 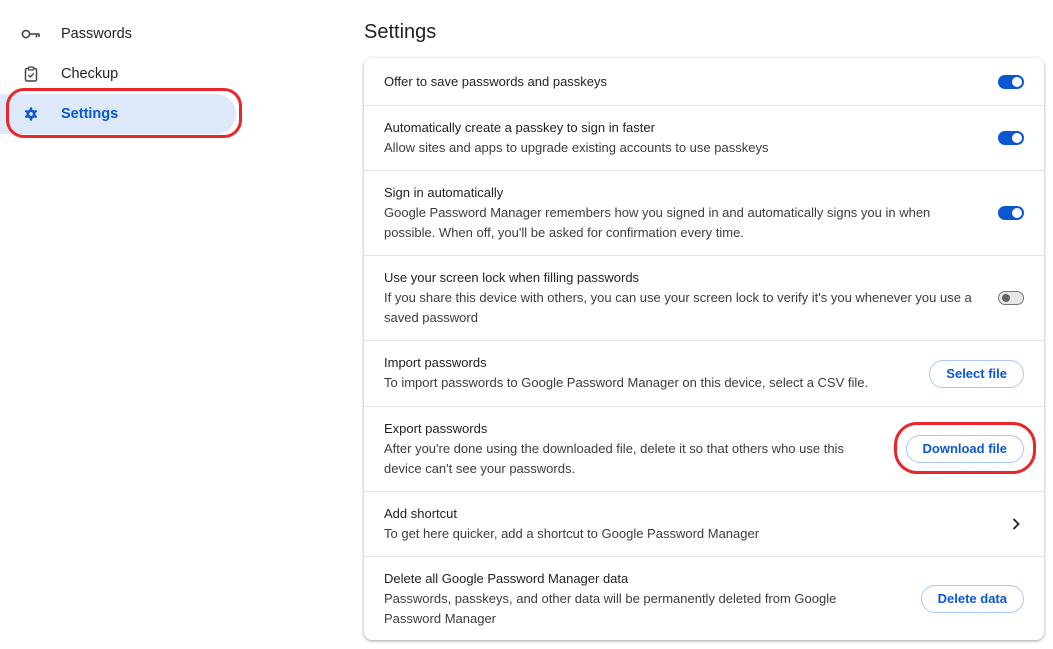 I want to click on sidebar-item-label: Checkup, so click(x=90, y=74).